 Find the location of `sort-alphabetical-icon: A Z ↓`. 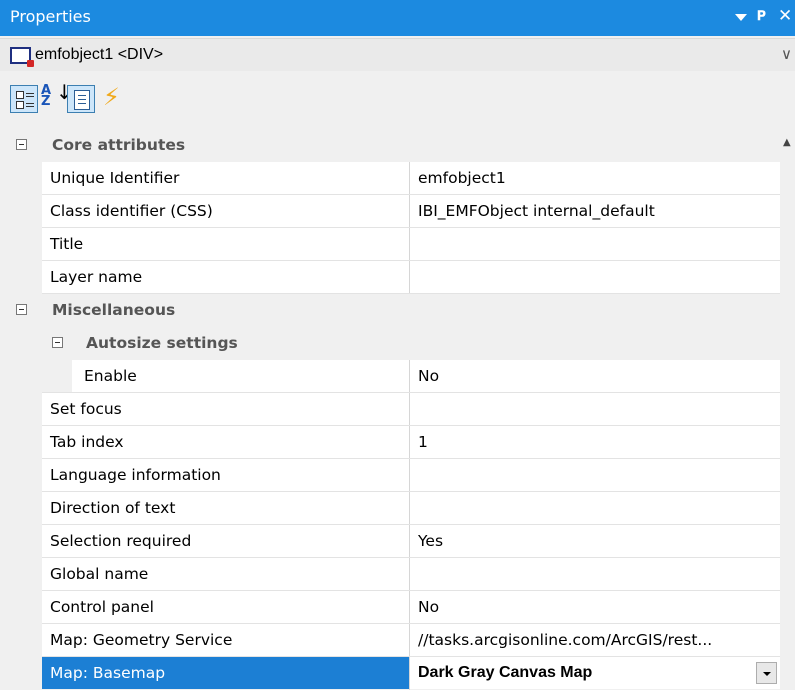

sort-alphabetical-icon: A Z ↓ is located at coordinates (57, 97).